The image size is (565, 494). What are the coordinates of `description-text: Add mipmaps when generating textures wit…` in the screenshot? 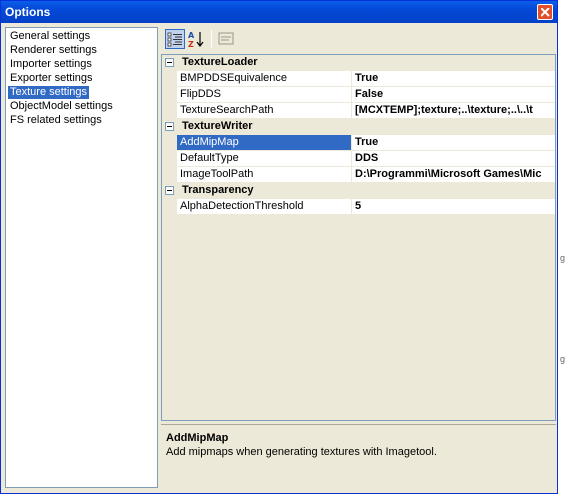 It's located at (301, 452).